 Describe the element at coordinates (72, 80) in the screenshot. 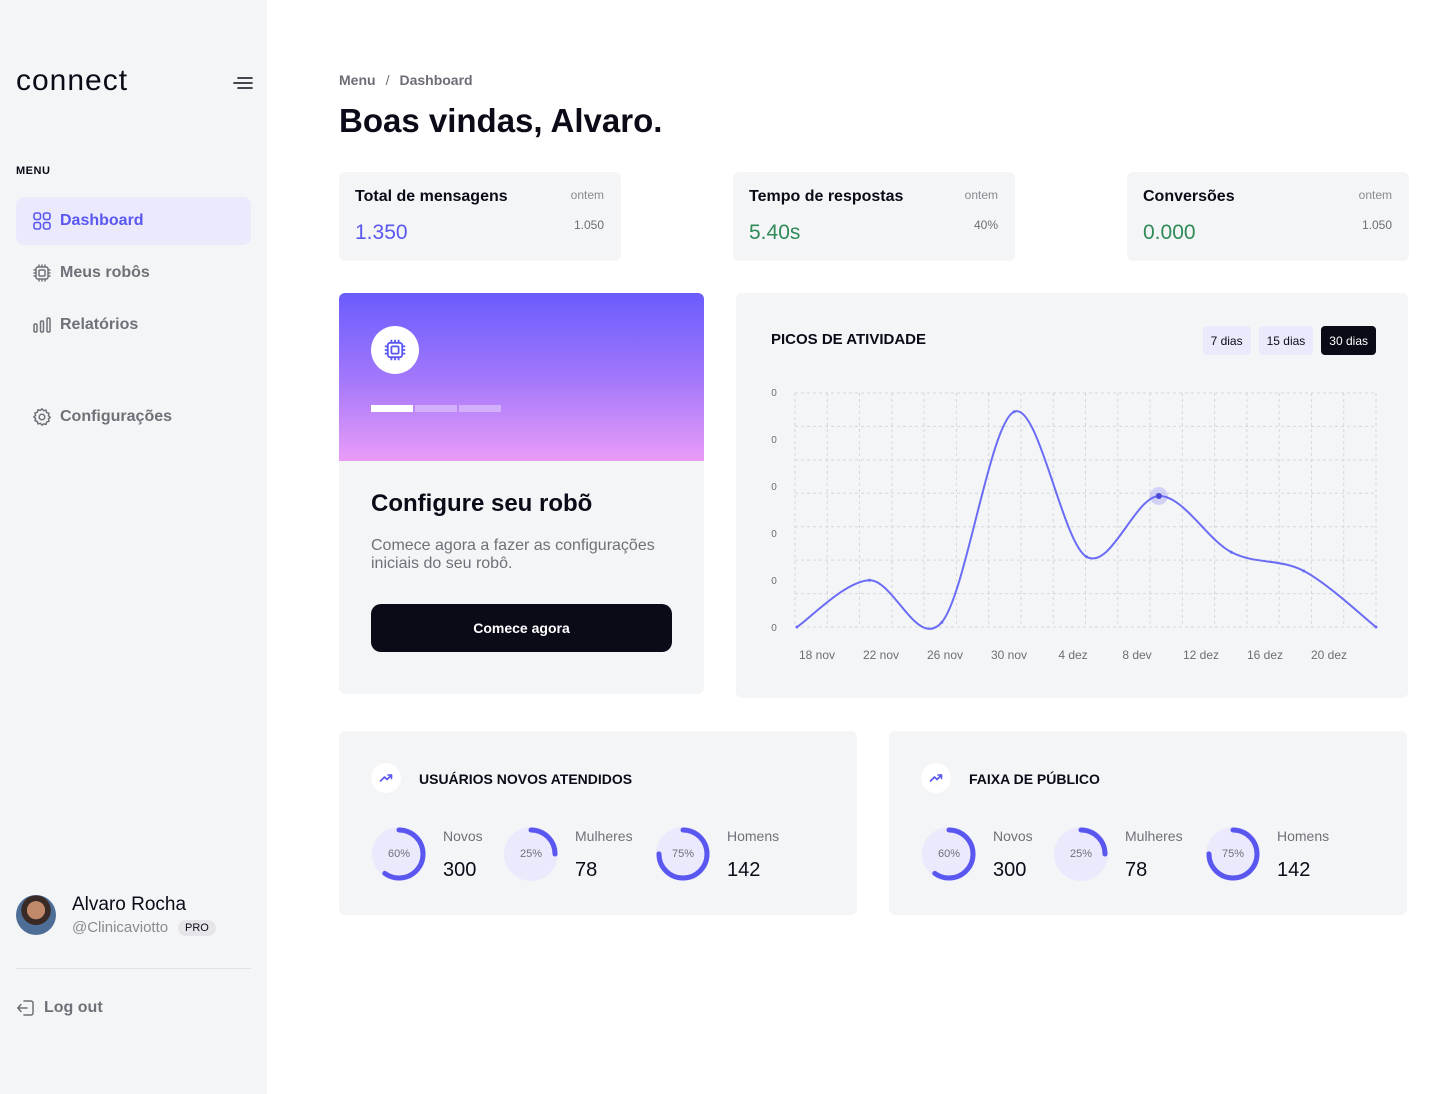

I see `logo: connect` at that location.